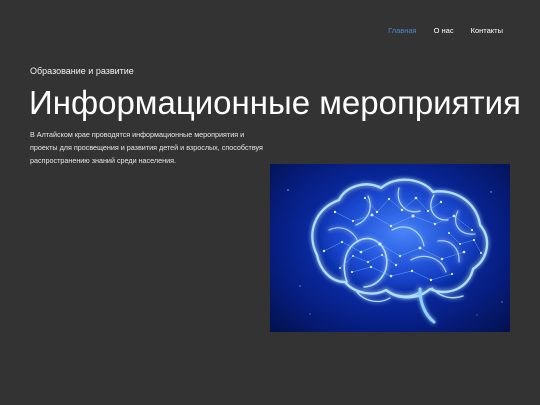  I want to click on top-navigation: Главная О нас Контакты, so click(445, 30).